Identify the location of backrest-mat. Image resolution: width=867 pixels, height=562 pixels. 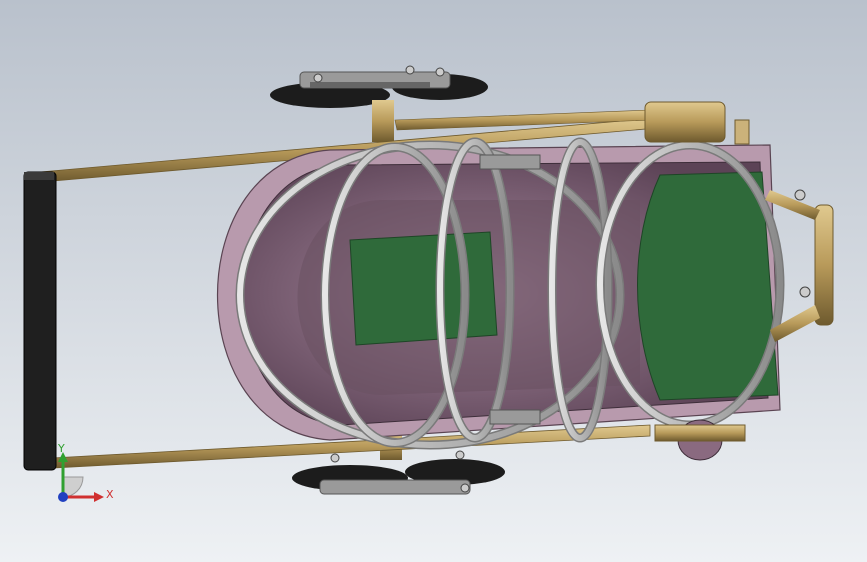
(708, 286).